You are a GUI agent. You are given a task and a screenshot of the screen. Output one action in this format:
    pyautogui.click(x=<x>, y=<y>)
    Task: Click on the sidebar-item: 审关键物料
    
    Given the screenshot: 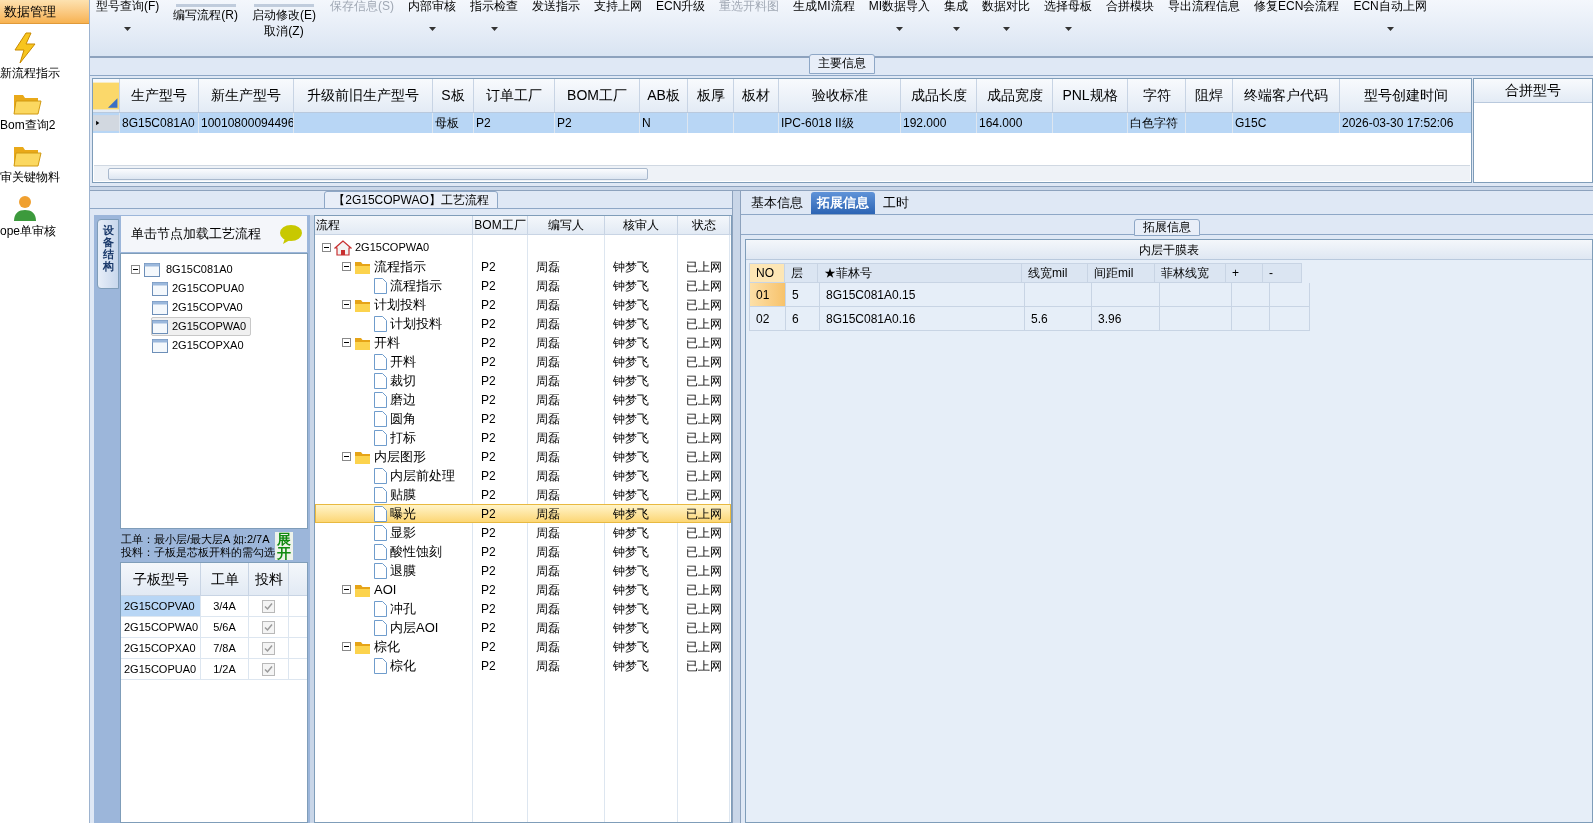 What is the action you would take?
    pyautogui.click(x=30, y=177)
    